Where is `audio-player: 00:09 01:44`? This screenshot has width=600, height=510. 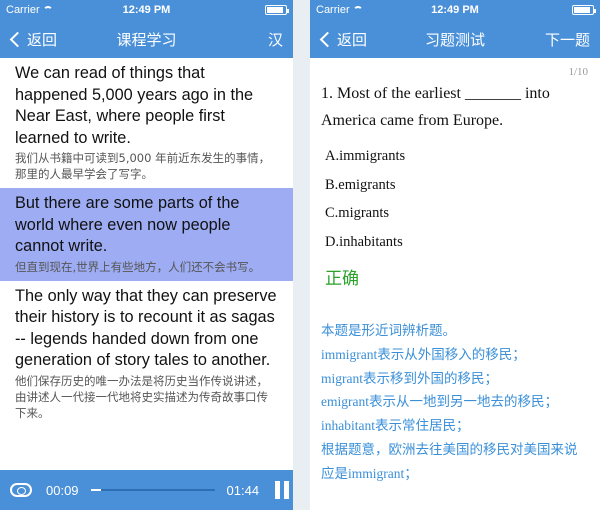 audio-player: 00:09 01:44 is located at coordinates (146, 490).